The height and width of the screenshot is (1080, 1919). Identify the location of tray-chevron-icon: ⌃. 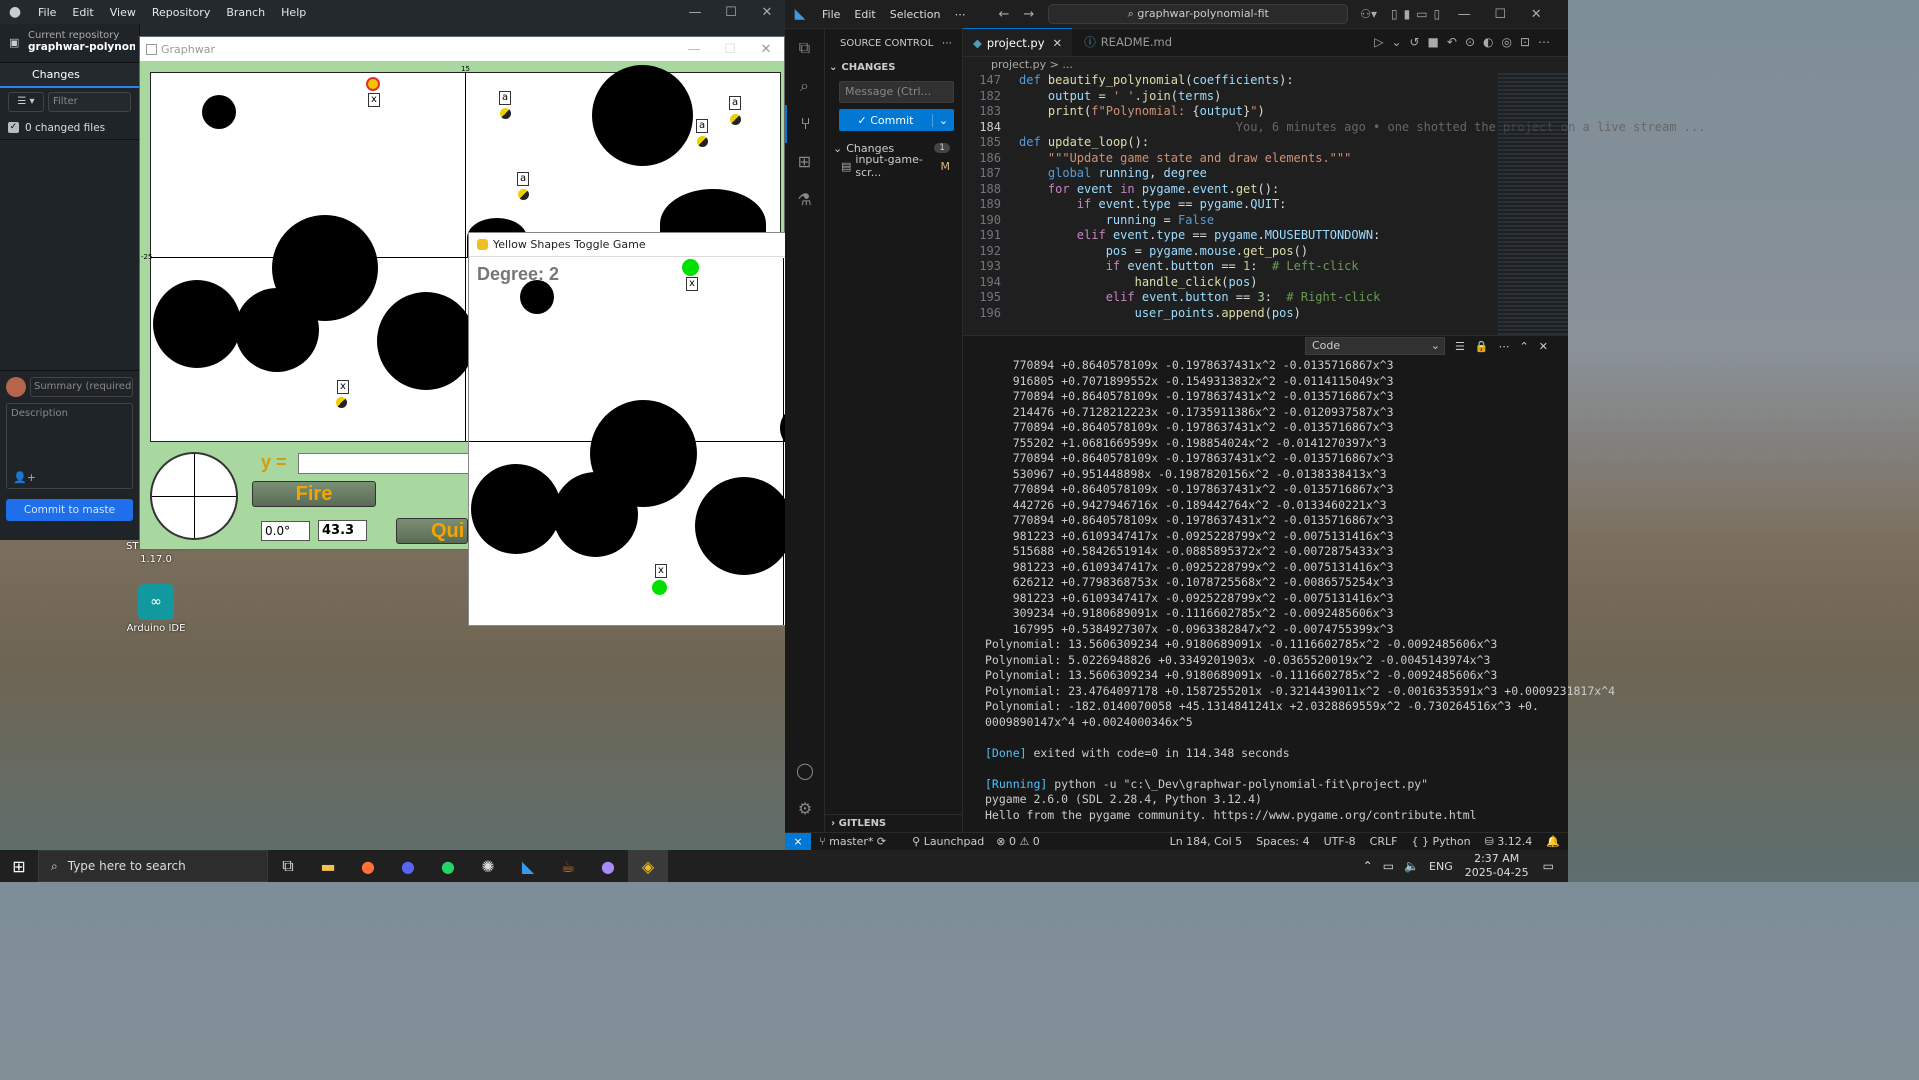
(1368, 866).